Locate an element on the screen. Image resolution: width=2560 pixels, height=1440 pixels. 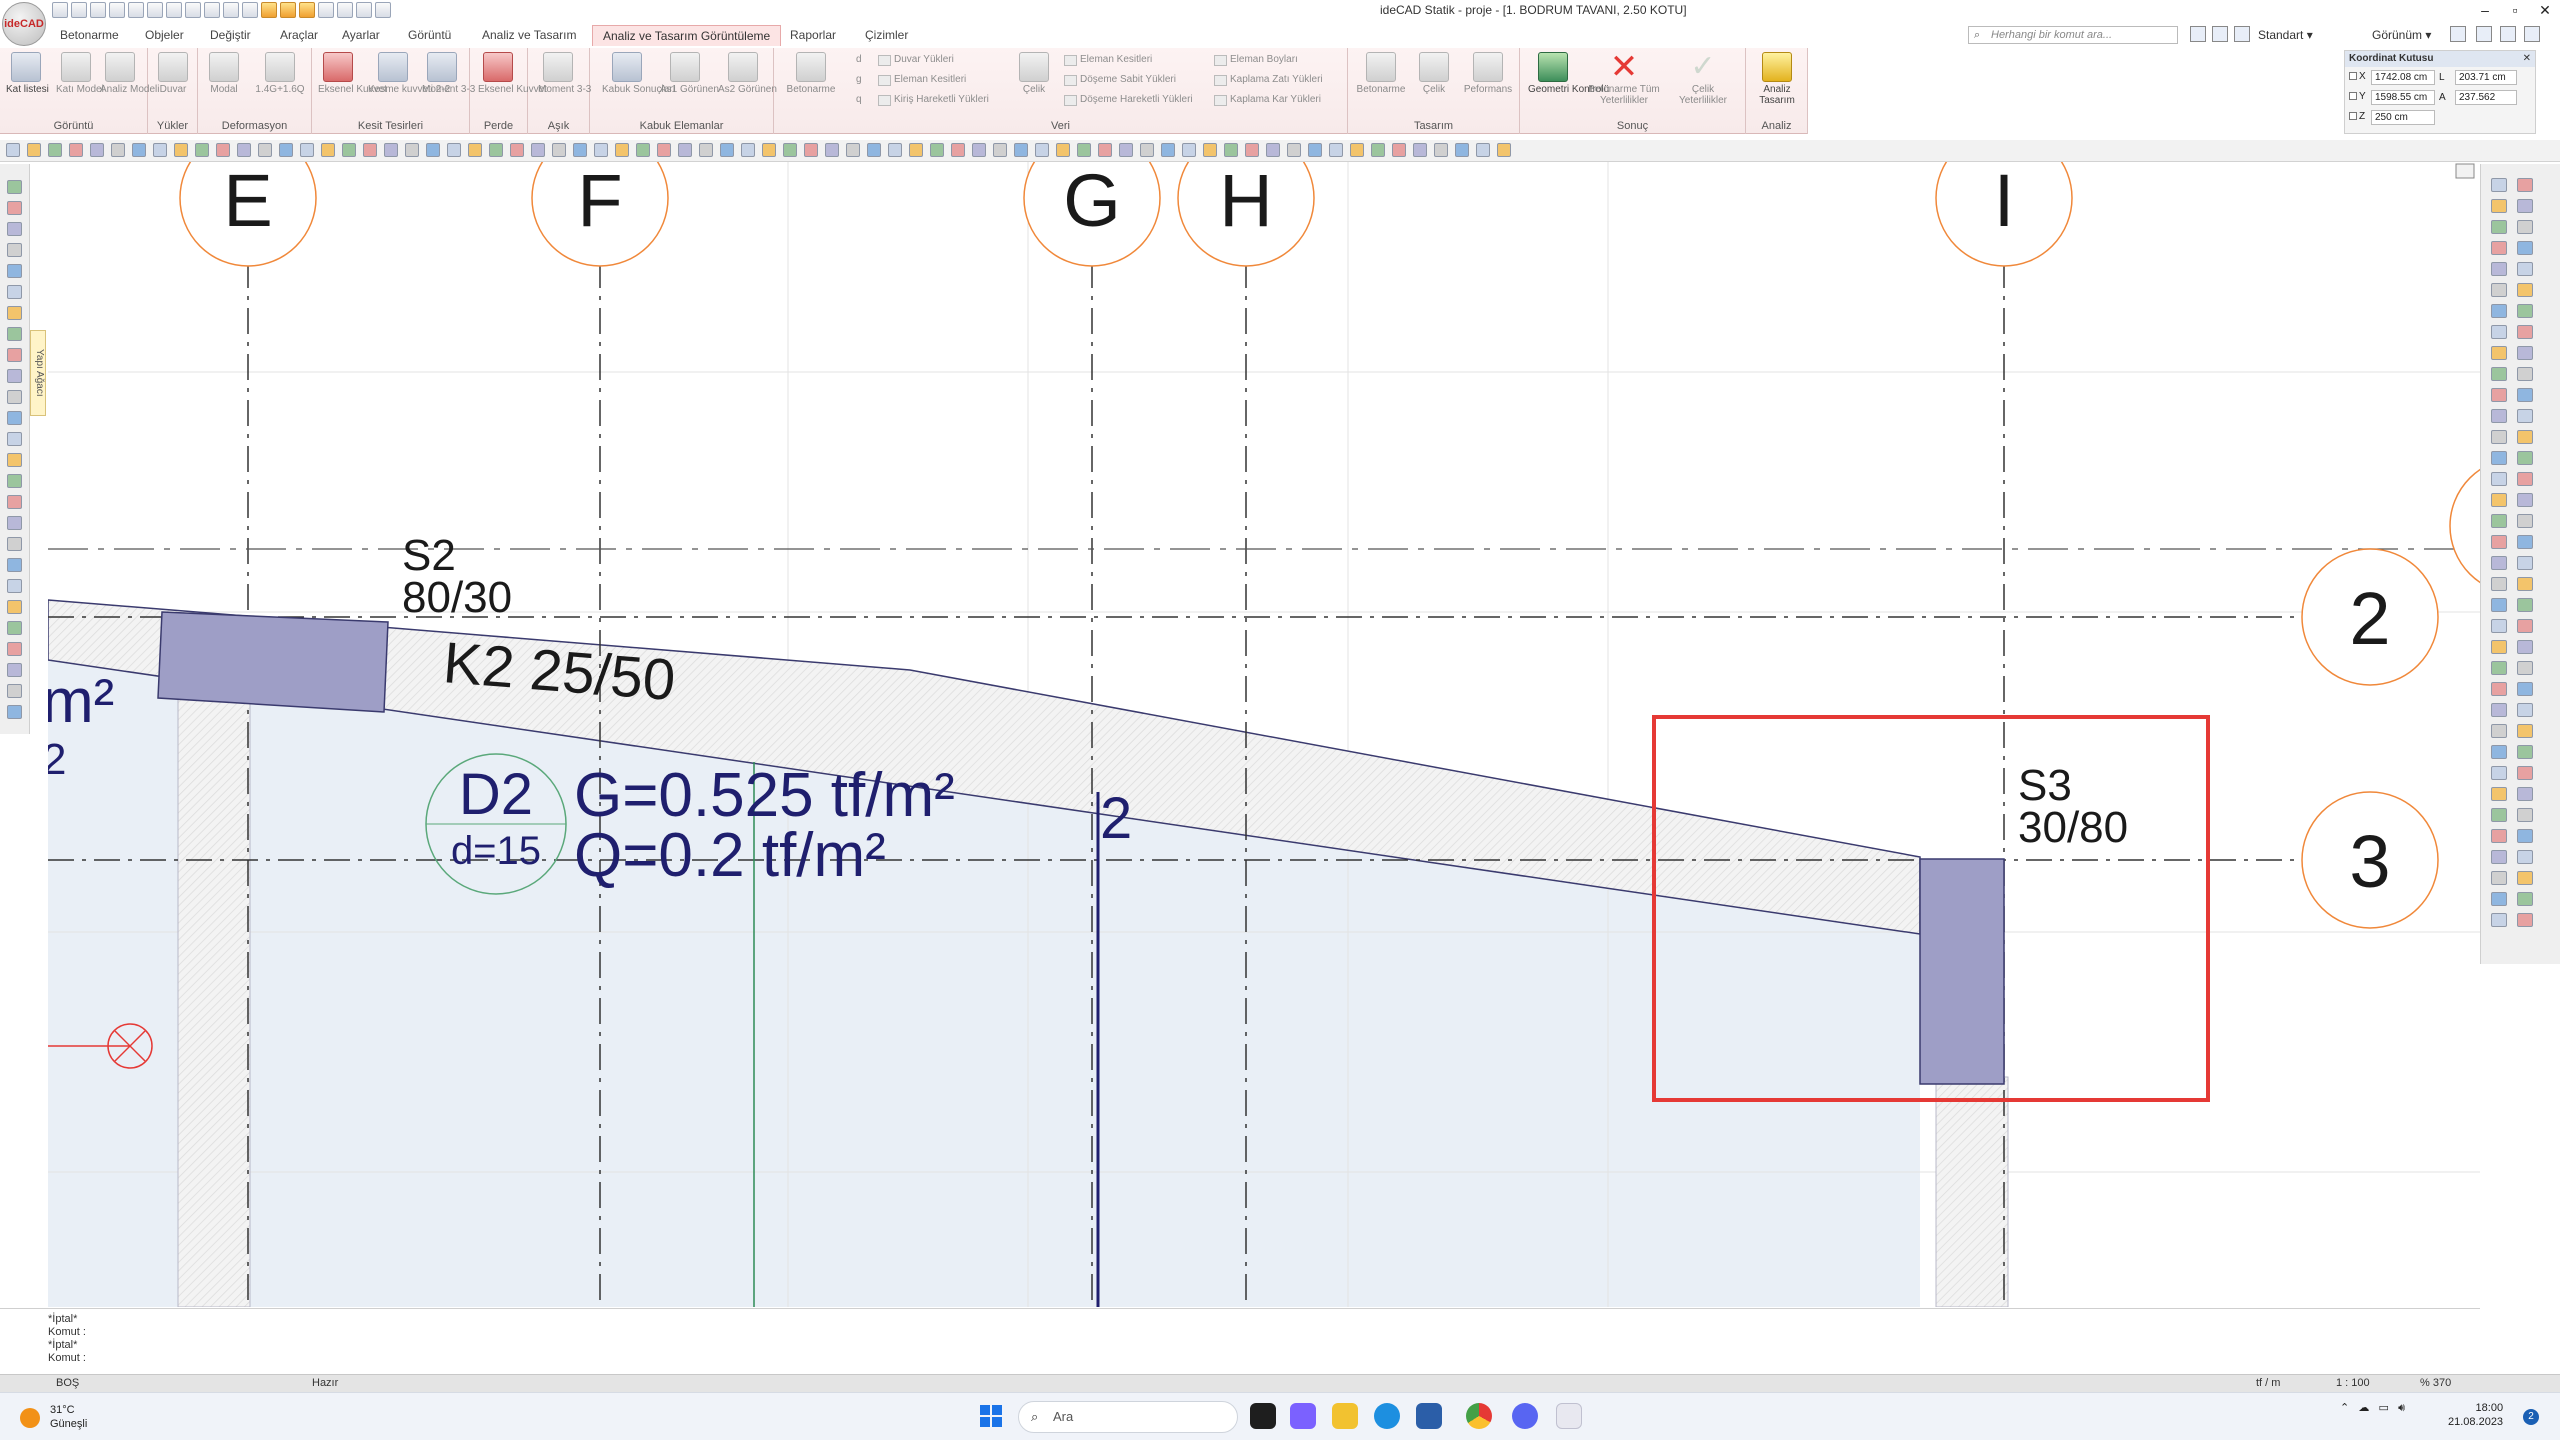
help-icon is located at coordinates (2484, 34).